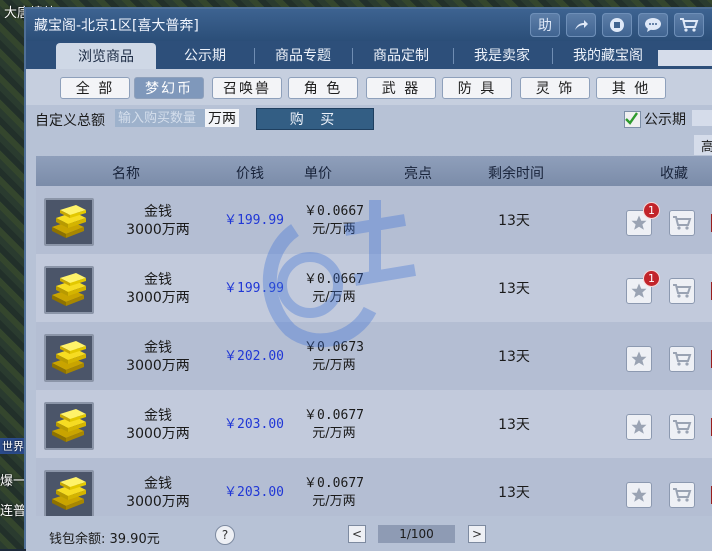 The height and width of the screenshot is (551, 712). I want to click on item-unit-price: ￥0.0673, so click(334, 347).